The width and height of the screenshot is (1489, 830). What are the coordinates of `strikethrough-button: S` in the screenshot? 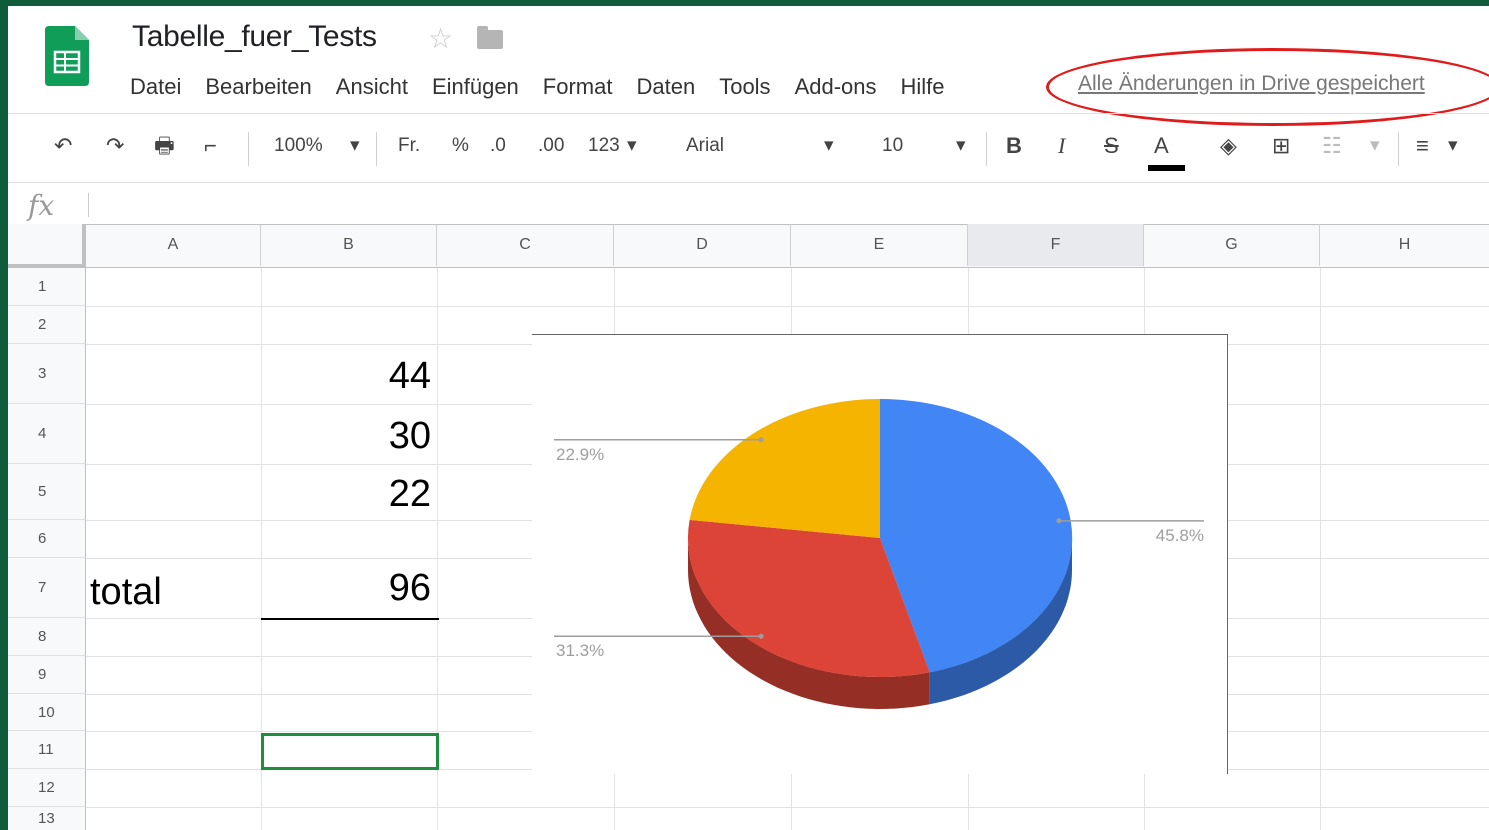 It's located at (1111, 146).